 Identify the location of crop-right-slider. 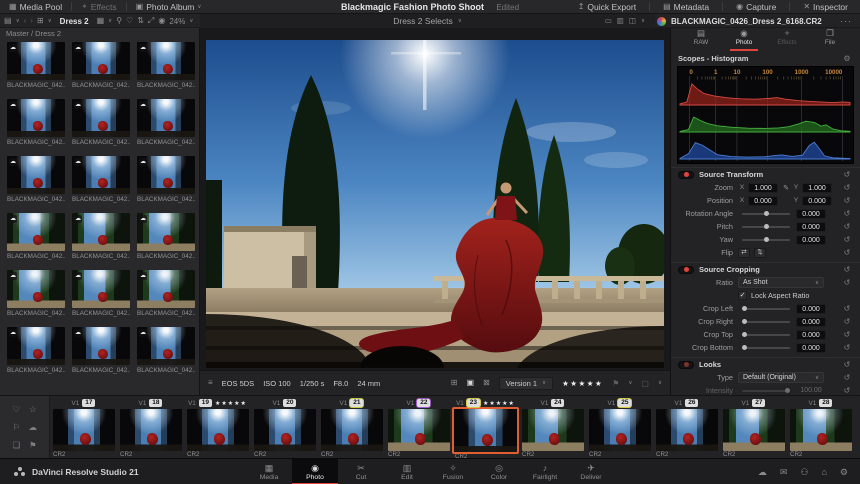
(766, 321).